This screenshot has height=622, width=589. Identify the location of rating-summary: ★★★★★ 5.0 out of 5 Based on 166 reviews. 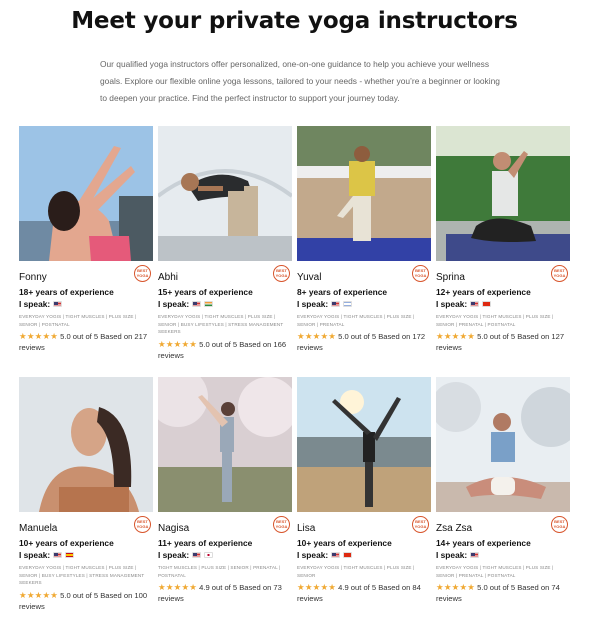
(225, 350).